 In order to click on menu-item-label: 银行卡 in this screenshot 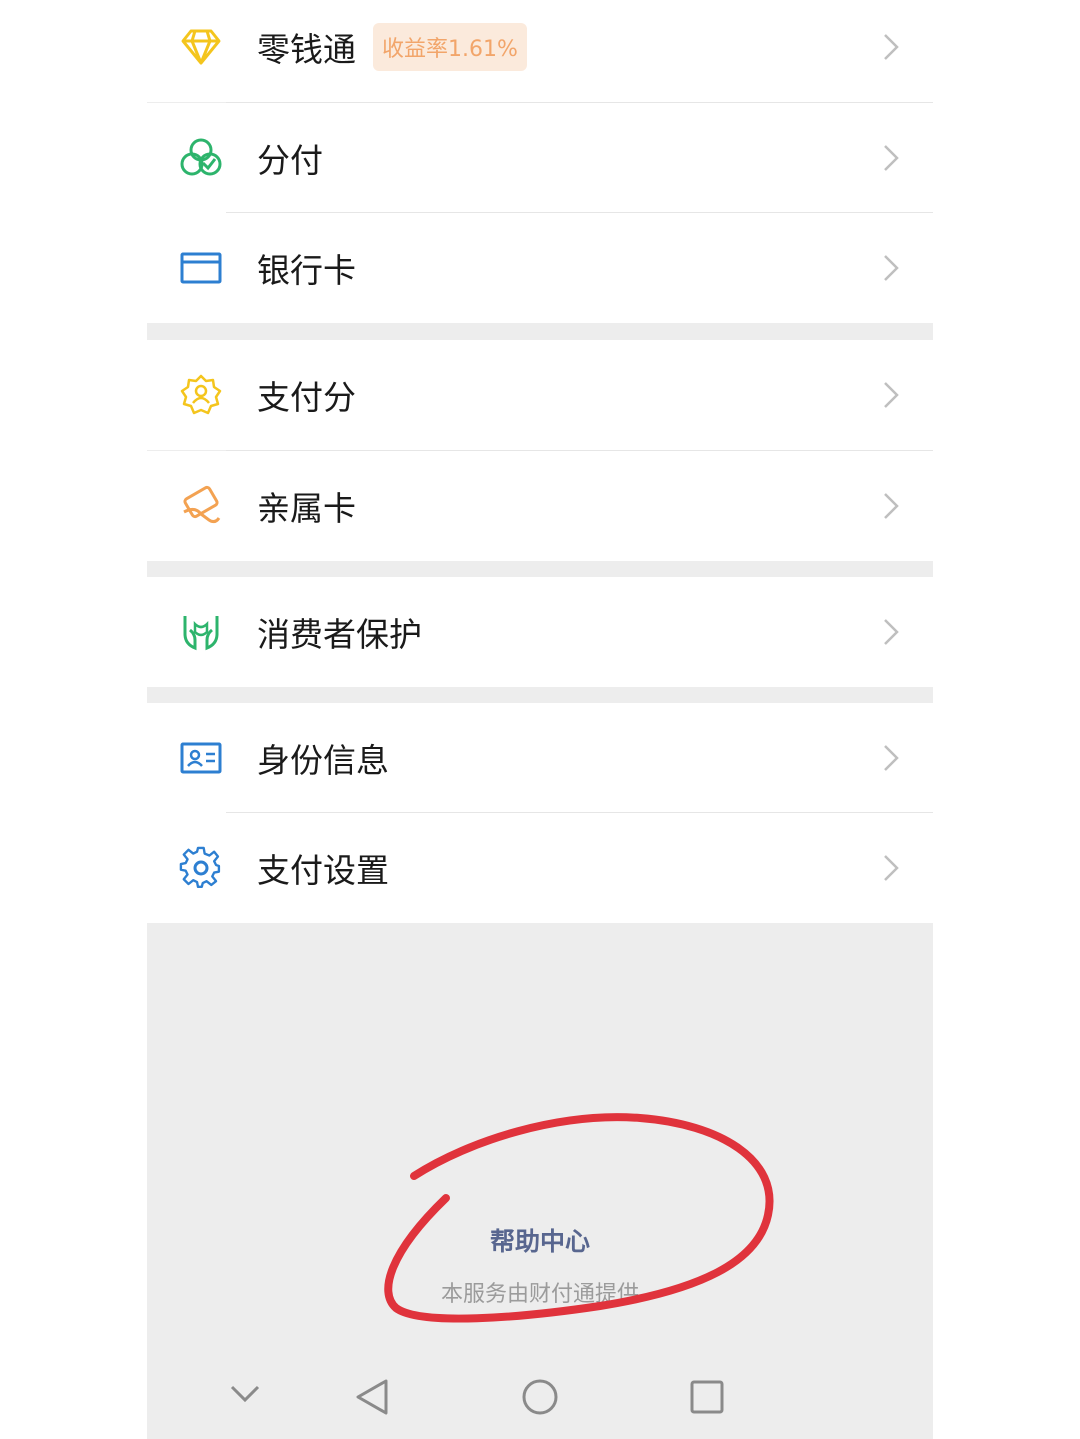, I will do `click(306, 270)`.